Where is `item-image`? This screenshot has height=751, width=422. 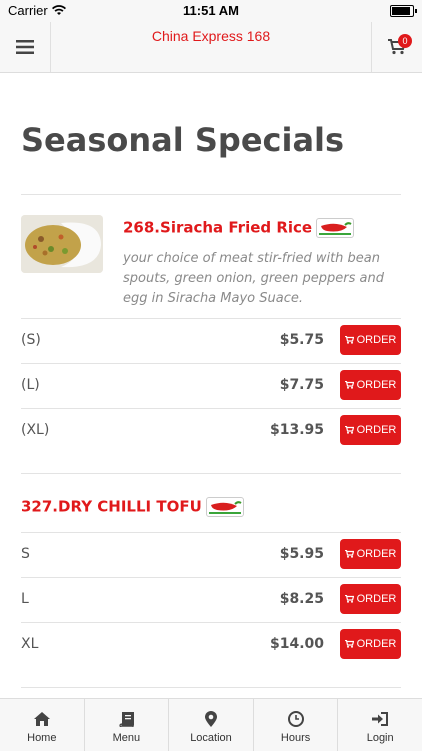
item-image is located at coordinates (62, 244).